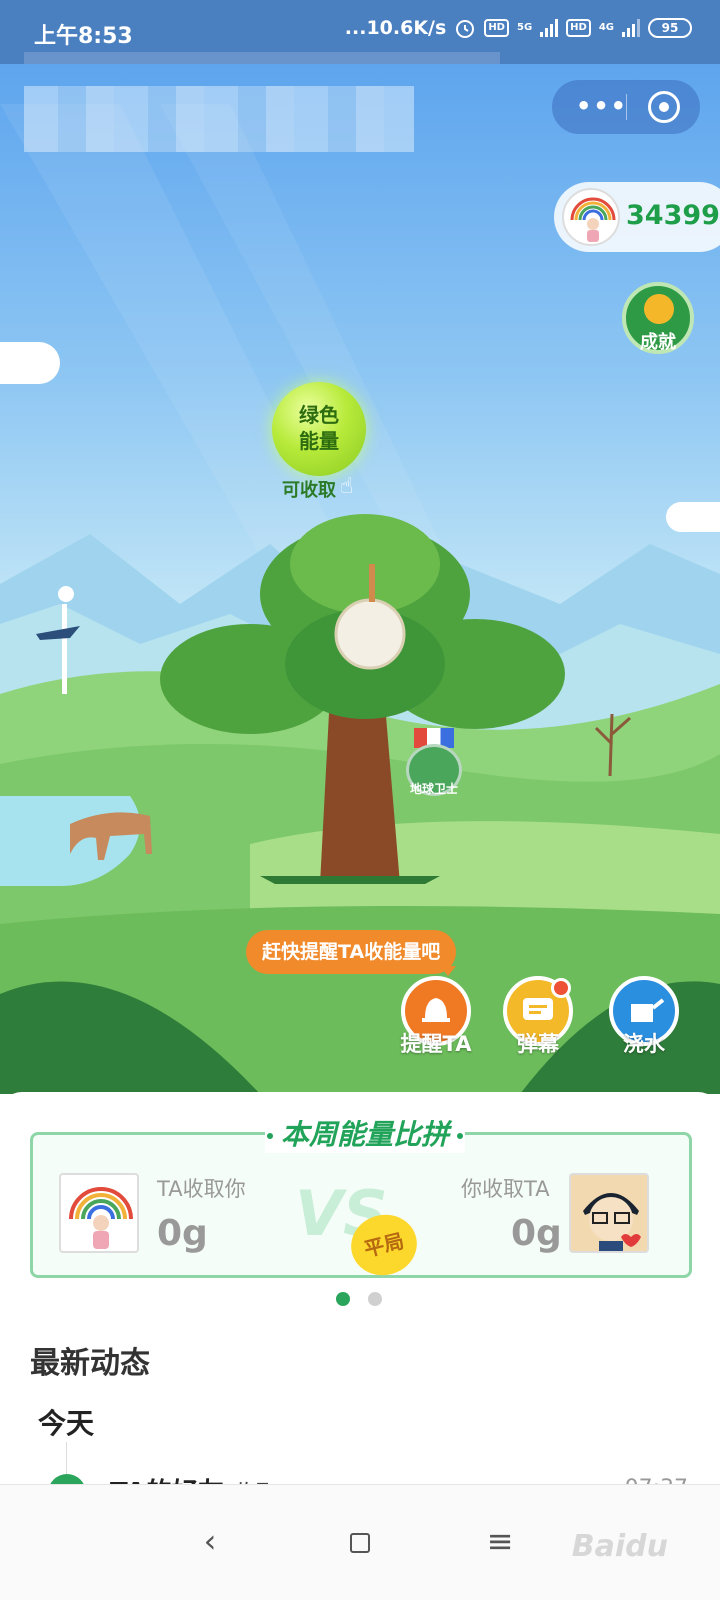 The image size is (720, 1600). I want to click on danmaku-label: 弹幕, so click(538, 1044).